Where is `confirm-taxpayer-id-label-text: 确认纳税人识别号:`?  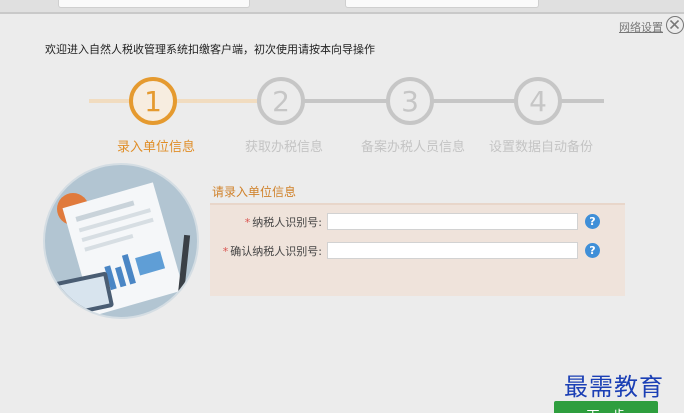 confirm-taxpayer-id-label-text: 确认纳税人识别号: is located at coordinates (276, 251).